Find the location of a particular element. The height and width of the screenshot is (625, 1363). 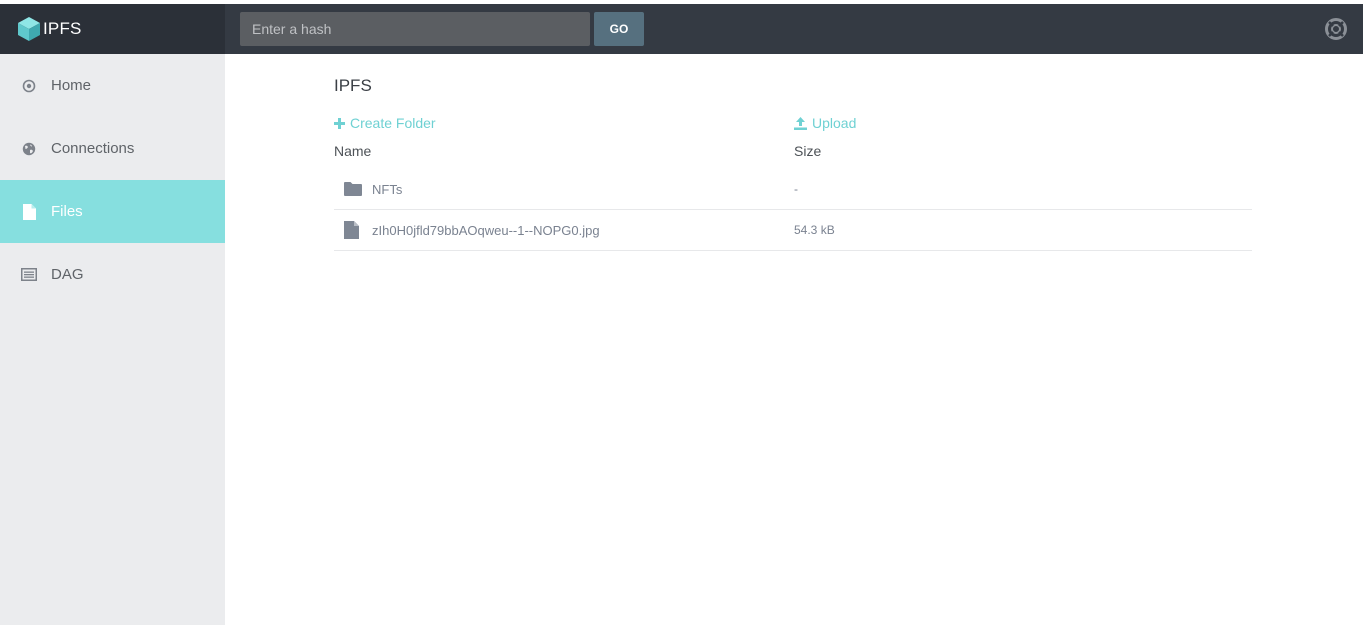

file-name: NFTs is located at coordinates (387, 189).